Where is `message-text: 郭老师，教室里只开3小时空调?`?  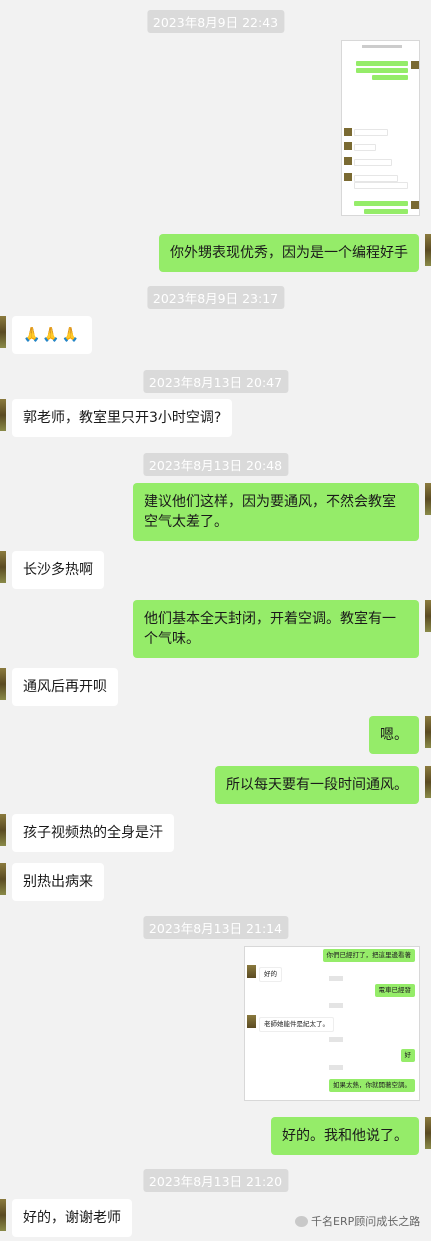
message-text: 郭老师，教室里只开3小时空调? is located at coordinates (122, 418).